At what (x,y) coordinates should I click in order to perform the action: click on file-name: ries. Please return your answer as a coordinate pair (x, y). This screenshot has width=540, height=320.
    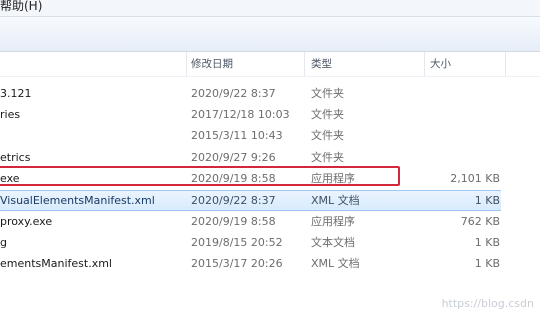
    Looking at the image, I should click on (10, 114).